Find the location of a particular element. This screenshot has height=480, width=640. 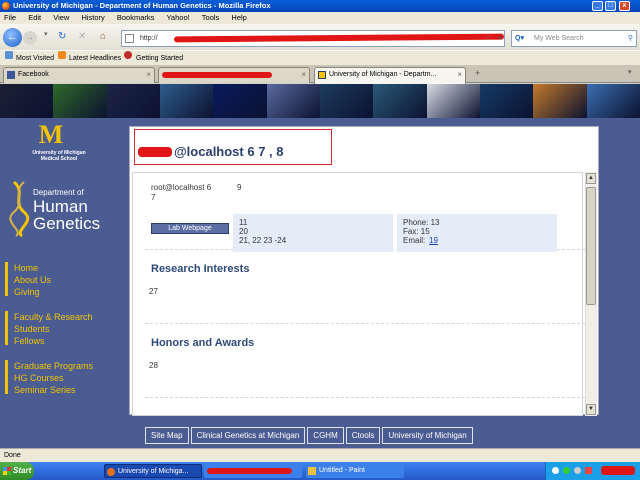

taskbar-redacted-window is located at coordinates (253, 471).